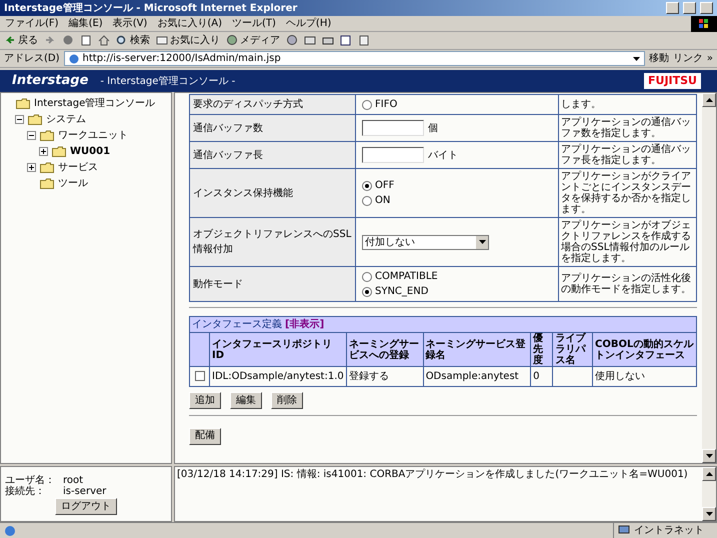 The height and width of the screenshot is (538, 717). Describe the element at coordinates (168, 81) in the screenshot. I see `banner-title: - Interstage管理コンソール -` at that location.